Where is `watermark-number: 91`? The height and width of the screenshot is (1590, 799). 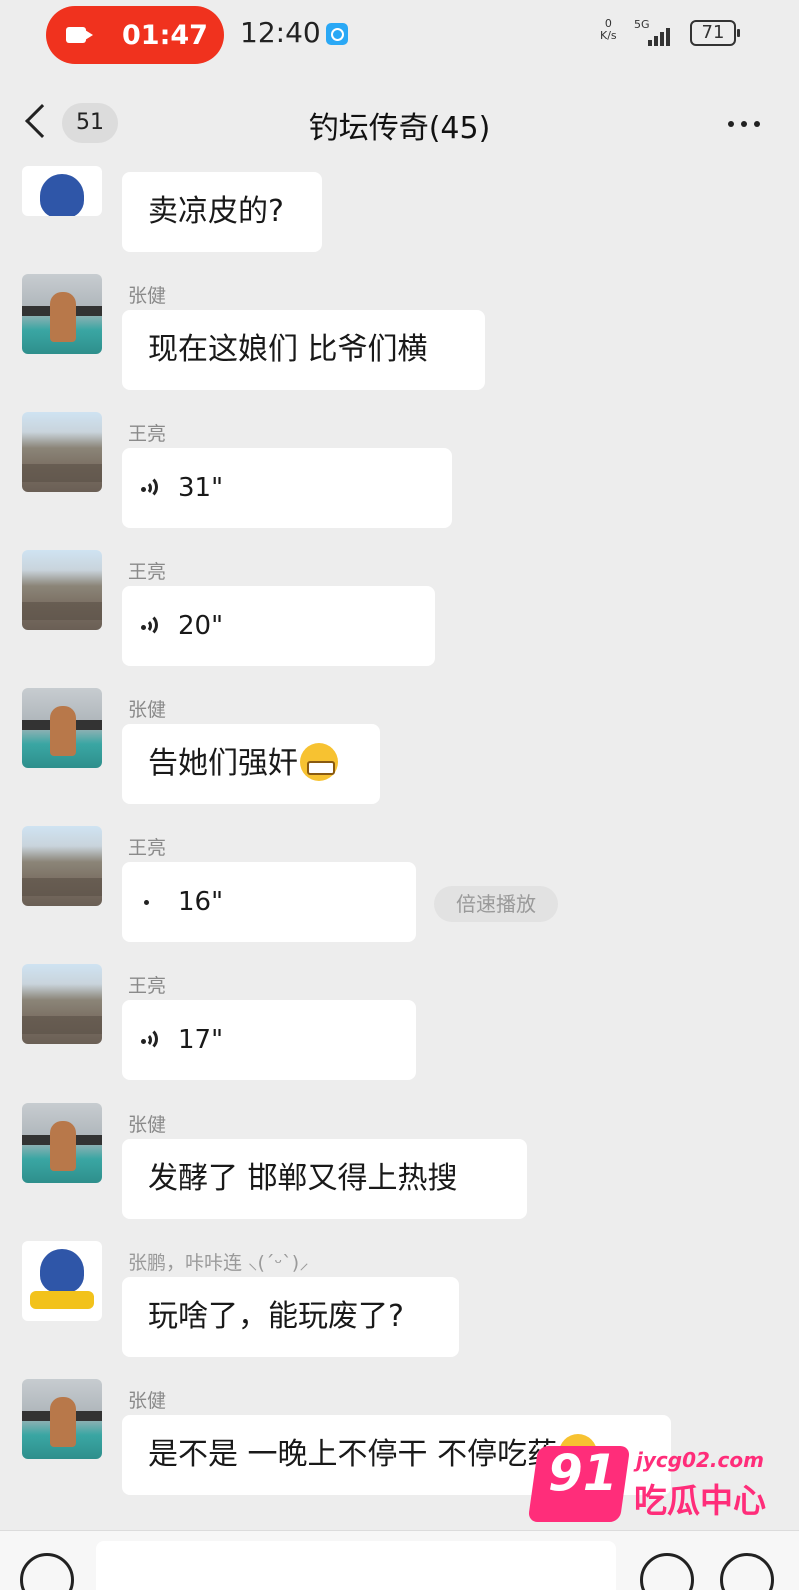
watermark-number: 91 is located at coordinates (583, 1473).